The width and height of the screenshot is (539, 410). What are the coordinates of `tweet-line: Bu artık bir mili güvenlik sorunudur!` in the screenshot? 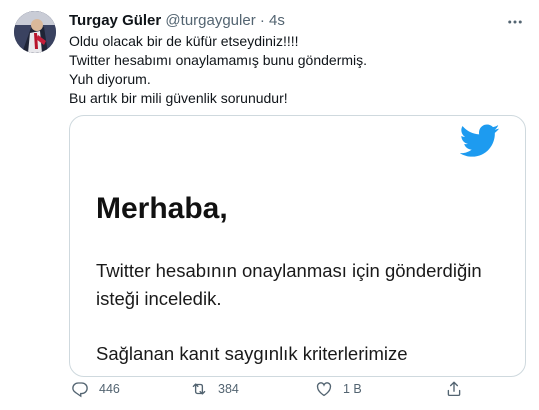 It's located at (178, 98).